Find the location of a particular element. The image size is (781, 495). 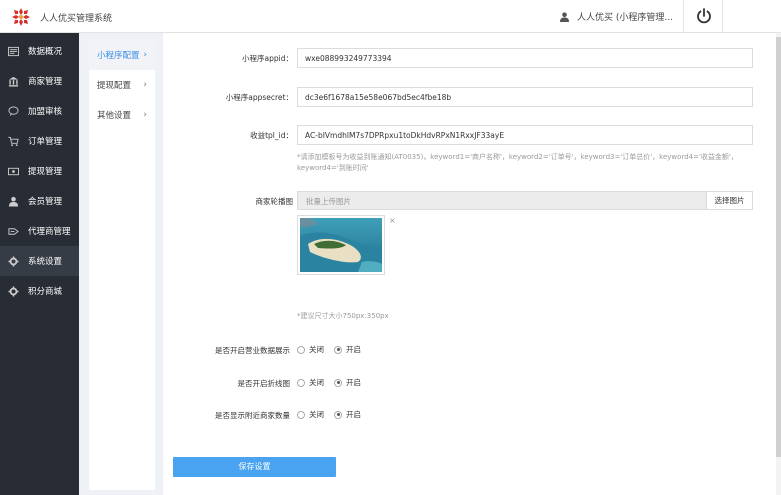

toggle-line-chart-label: 是否开启折线图 is located at coordinates (264, 383).